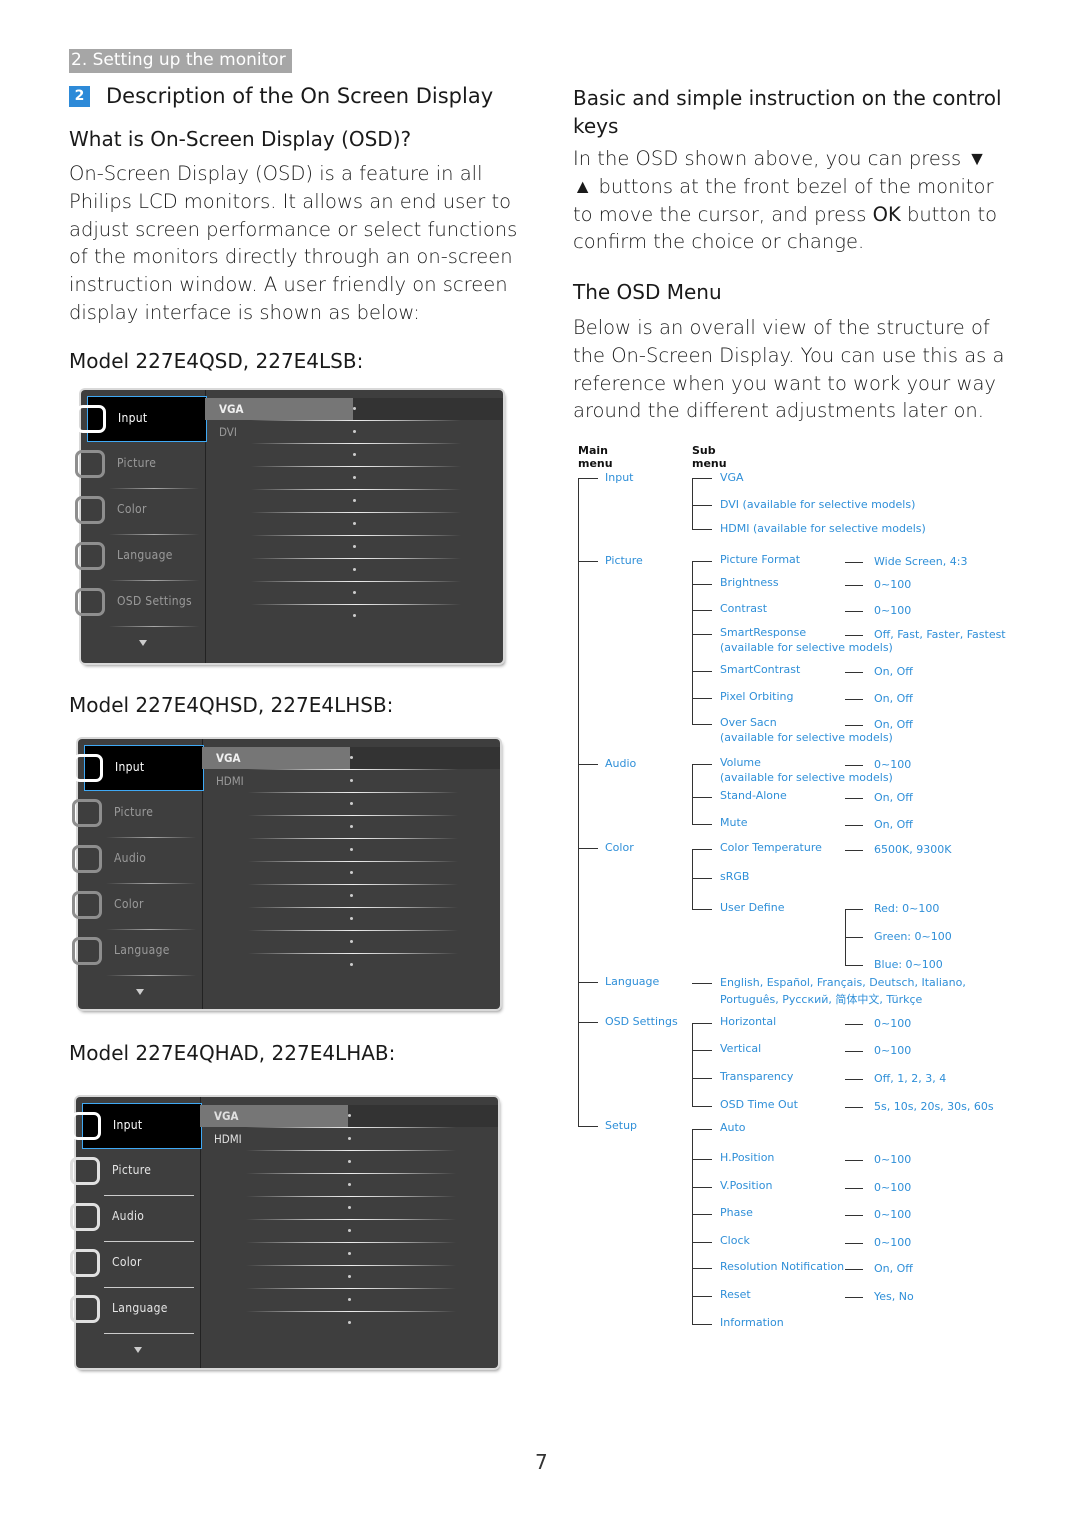  What do you see at coordinates (624, 560) in the screenshot?
I see `main-menu-item: Picture` at bounding box center [624, 560].